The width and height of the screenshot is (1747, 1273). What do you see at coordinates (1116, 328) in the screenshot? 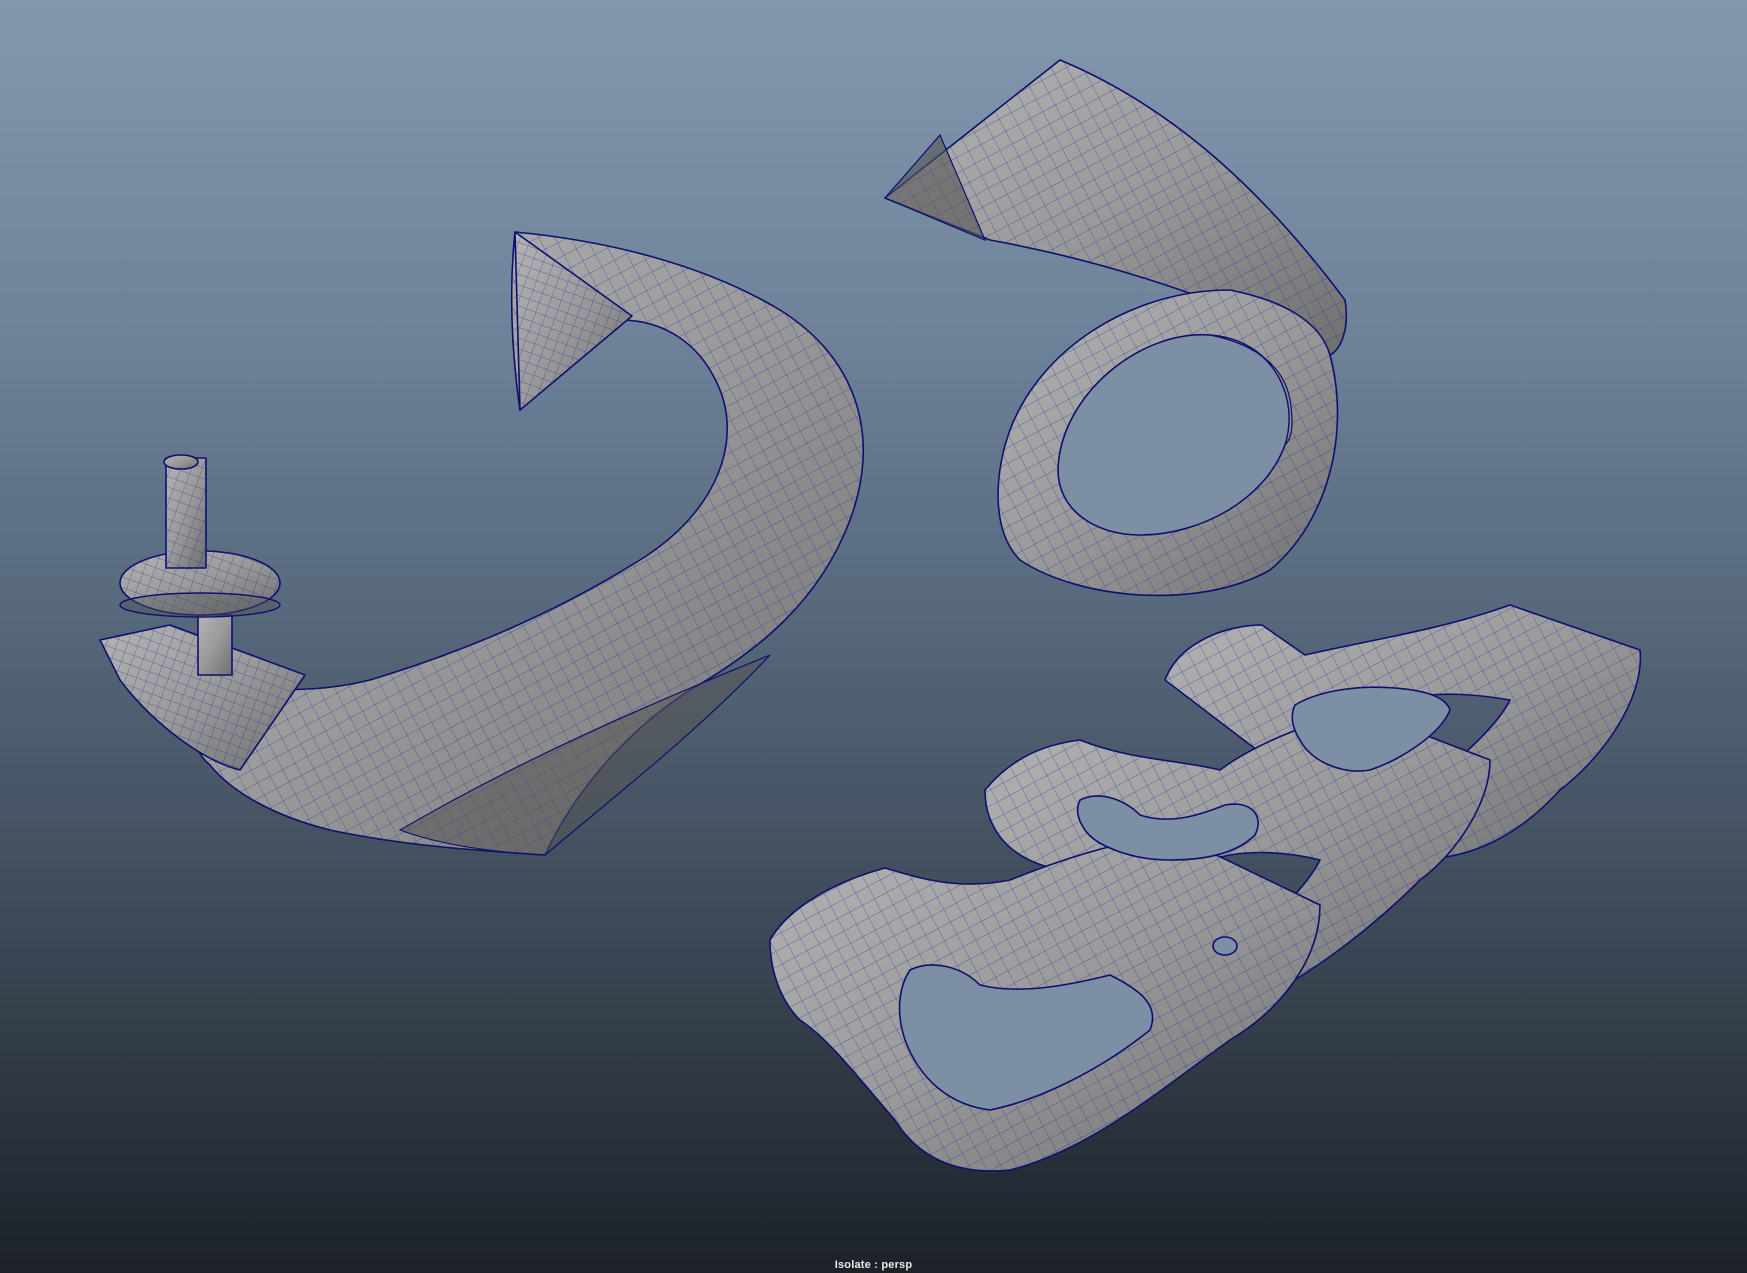
I see `spike-ring-mesh` at bounding box center [1116, 328].